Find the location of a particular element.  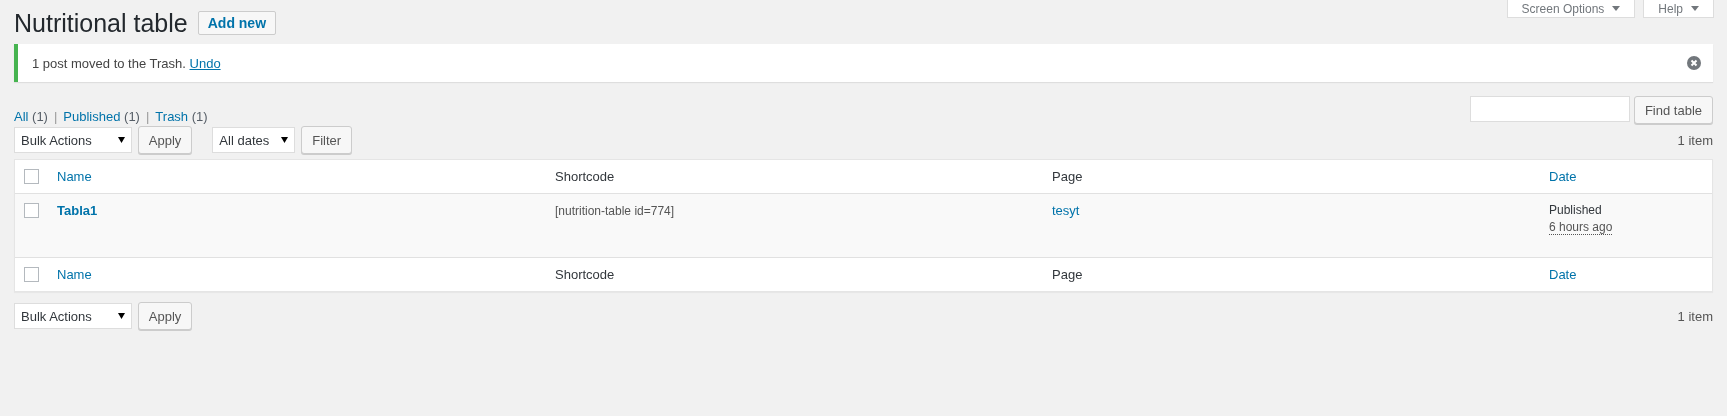

column-header: Name is located at coordinates (74, 176).